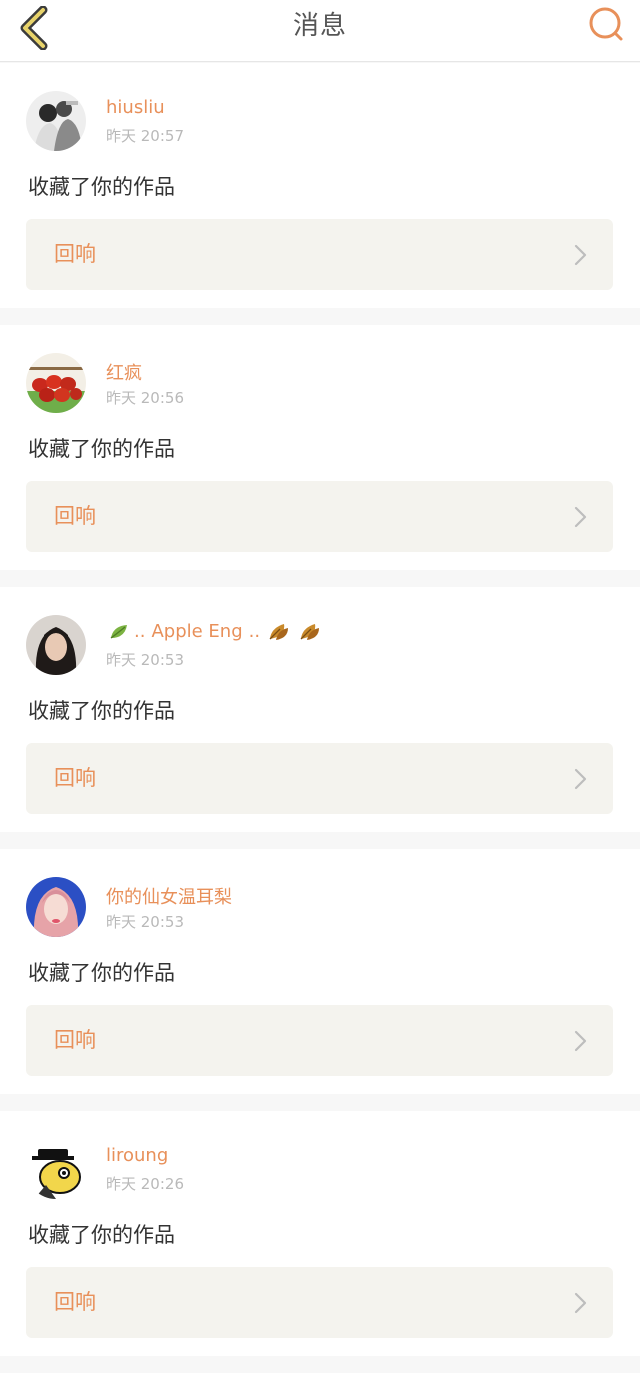 The width and height of the screenshot is (640, 1373). I want to click on top-nav-bar: 消息, so click(320, 31).